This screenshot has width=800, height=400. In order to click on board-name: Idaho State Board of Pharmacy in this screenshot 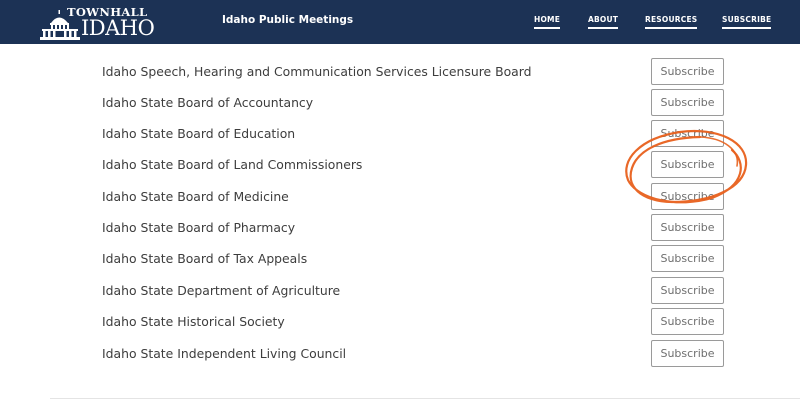, I will do `click(199, 227)`.